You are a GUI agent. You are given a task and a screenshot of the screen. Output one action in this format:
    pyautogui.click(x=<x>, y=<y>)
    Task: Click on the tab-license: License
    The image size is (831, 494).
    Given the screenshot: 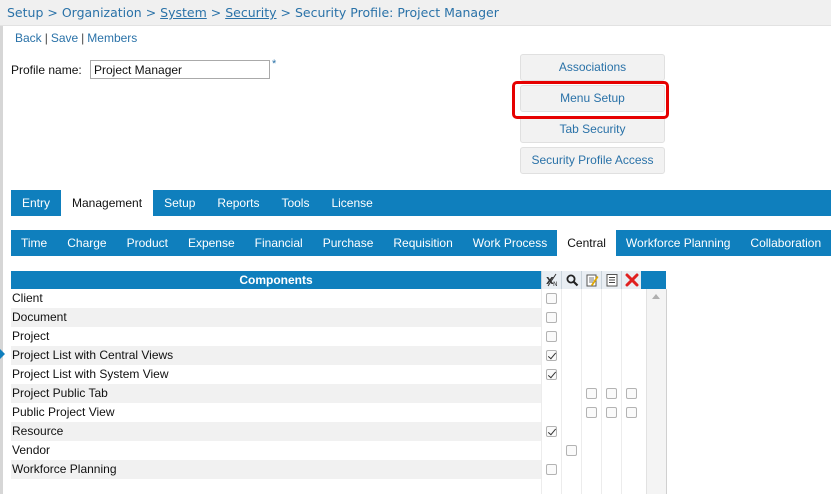 What is the action you would take?
    pyautogui.click(x=351, y=203)
    